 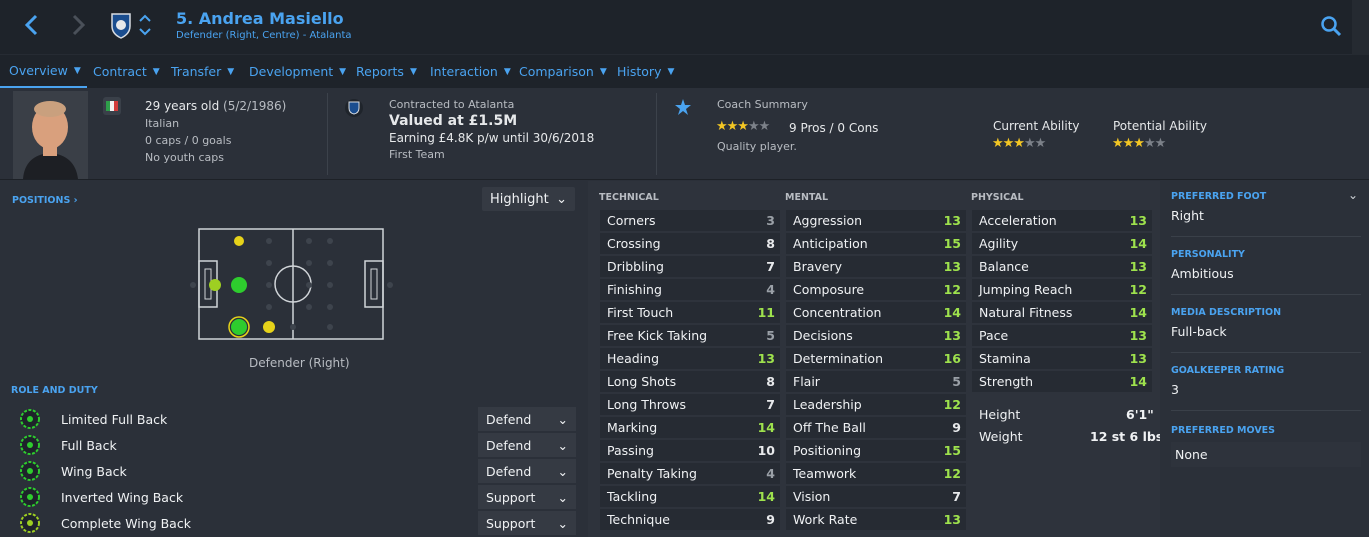 What do you see at coordinates (1062, 312) in the screenshot?
I see `attribute-row: Natural Fitness 14` at bounding box center [1062, 312].